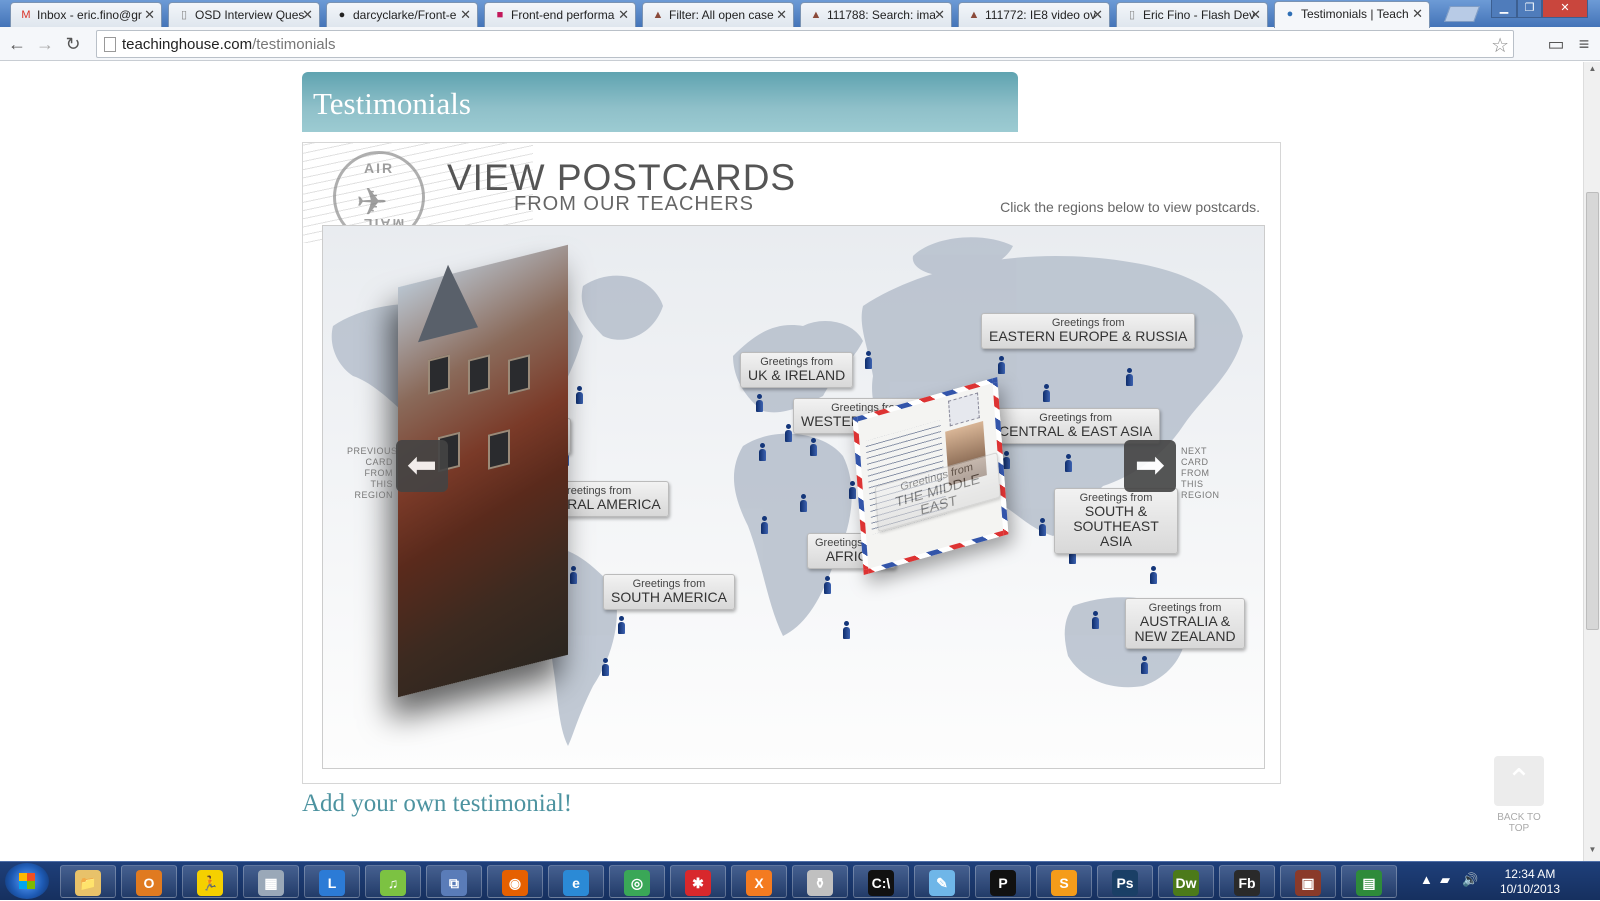 The width and height of the screenshot is (1600, 901). What do you see at coordinates (1352, 14) in the screenshot?
I see `tab-testimonials: ● Testimonials | Teach ✕` at bounding box center [1352, 14].